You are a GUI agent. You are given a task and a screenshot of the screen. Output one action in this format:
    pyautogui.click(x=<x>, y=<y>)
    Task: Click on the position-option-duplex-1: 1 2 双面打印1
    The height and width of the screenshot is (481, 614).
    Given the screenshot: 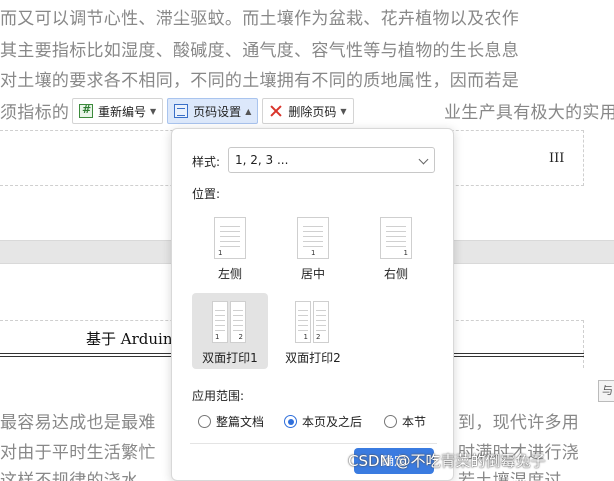 What is the action you would take?
    pyautogui.click(x=230, y=331)
    